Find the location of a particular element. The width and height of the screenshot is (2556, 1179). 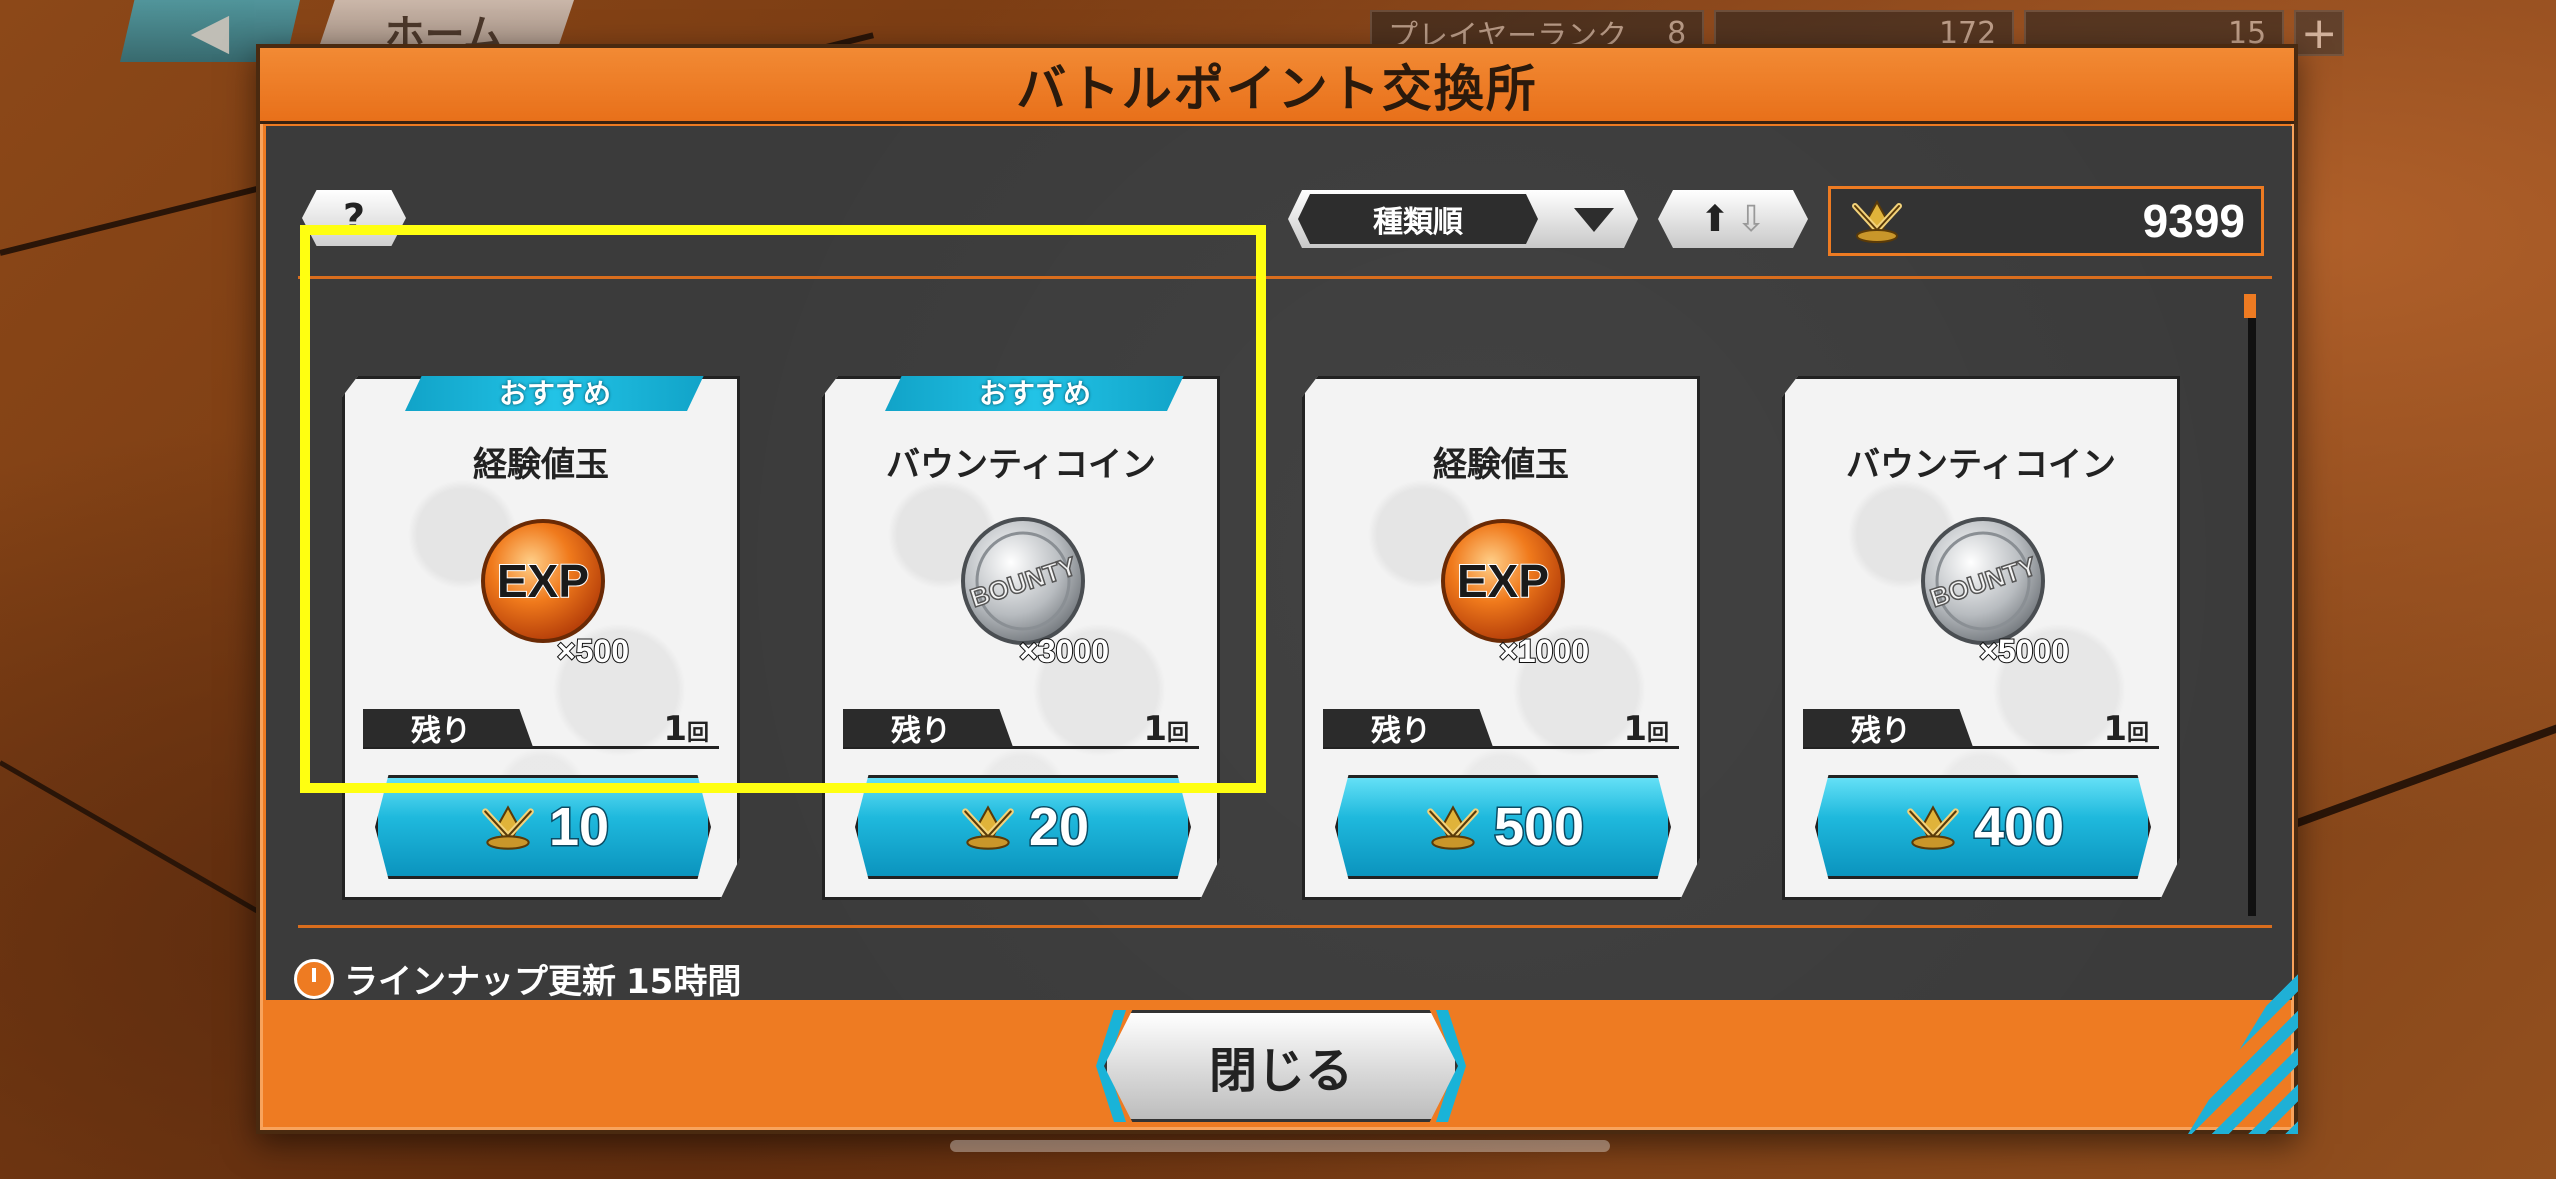

exchange-button: 10 is located at coordinates (543, 827).